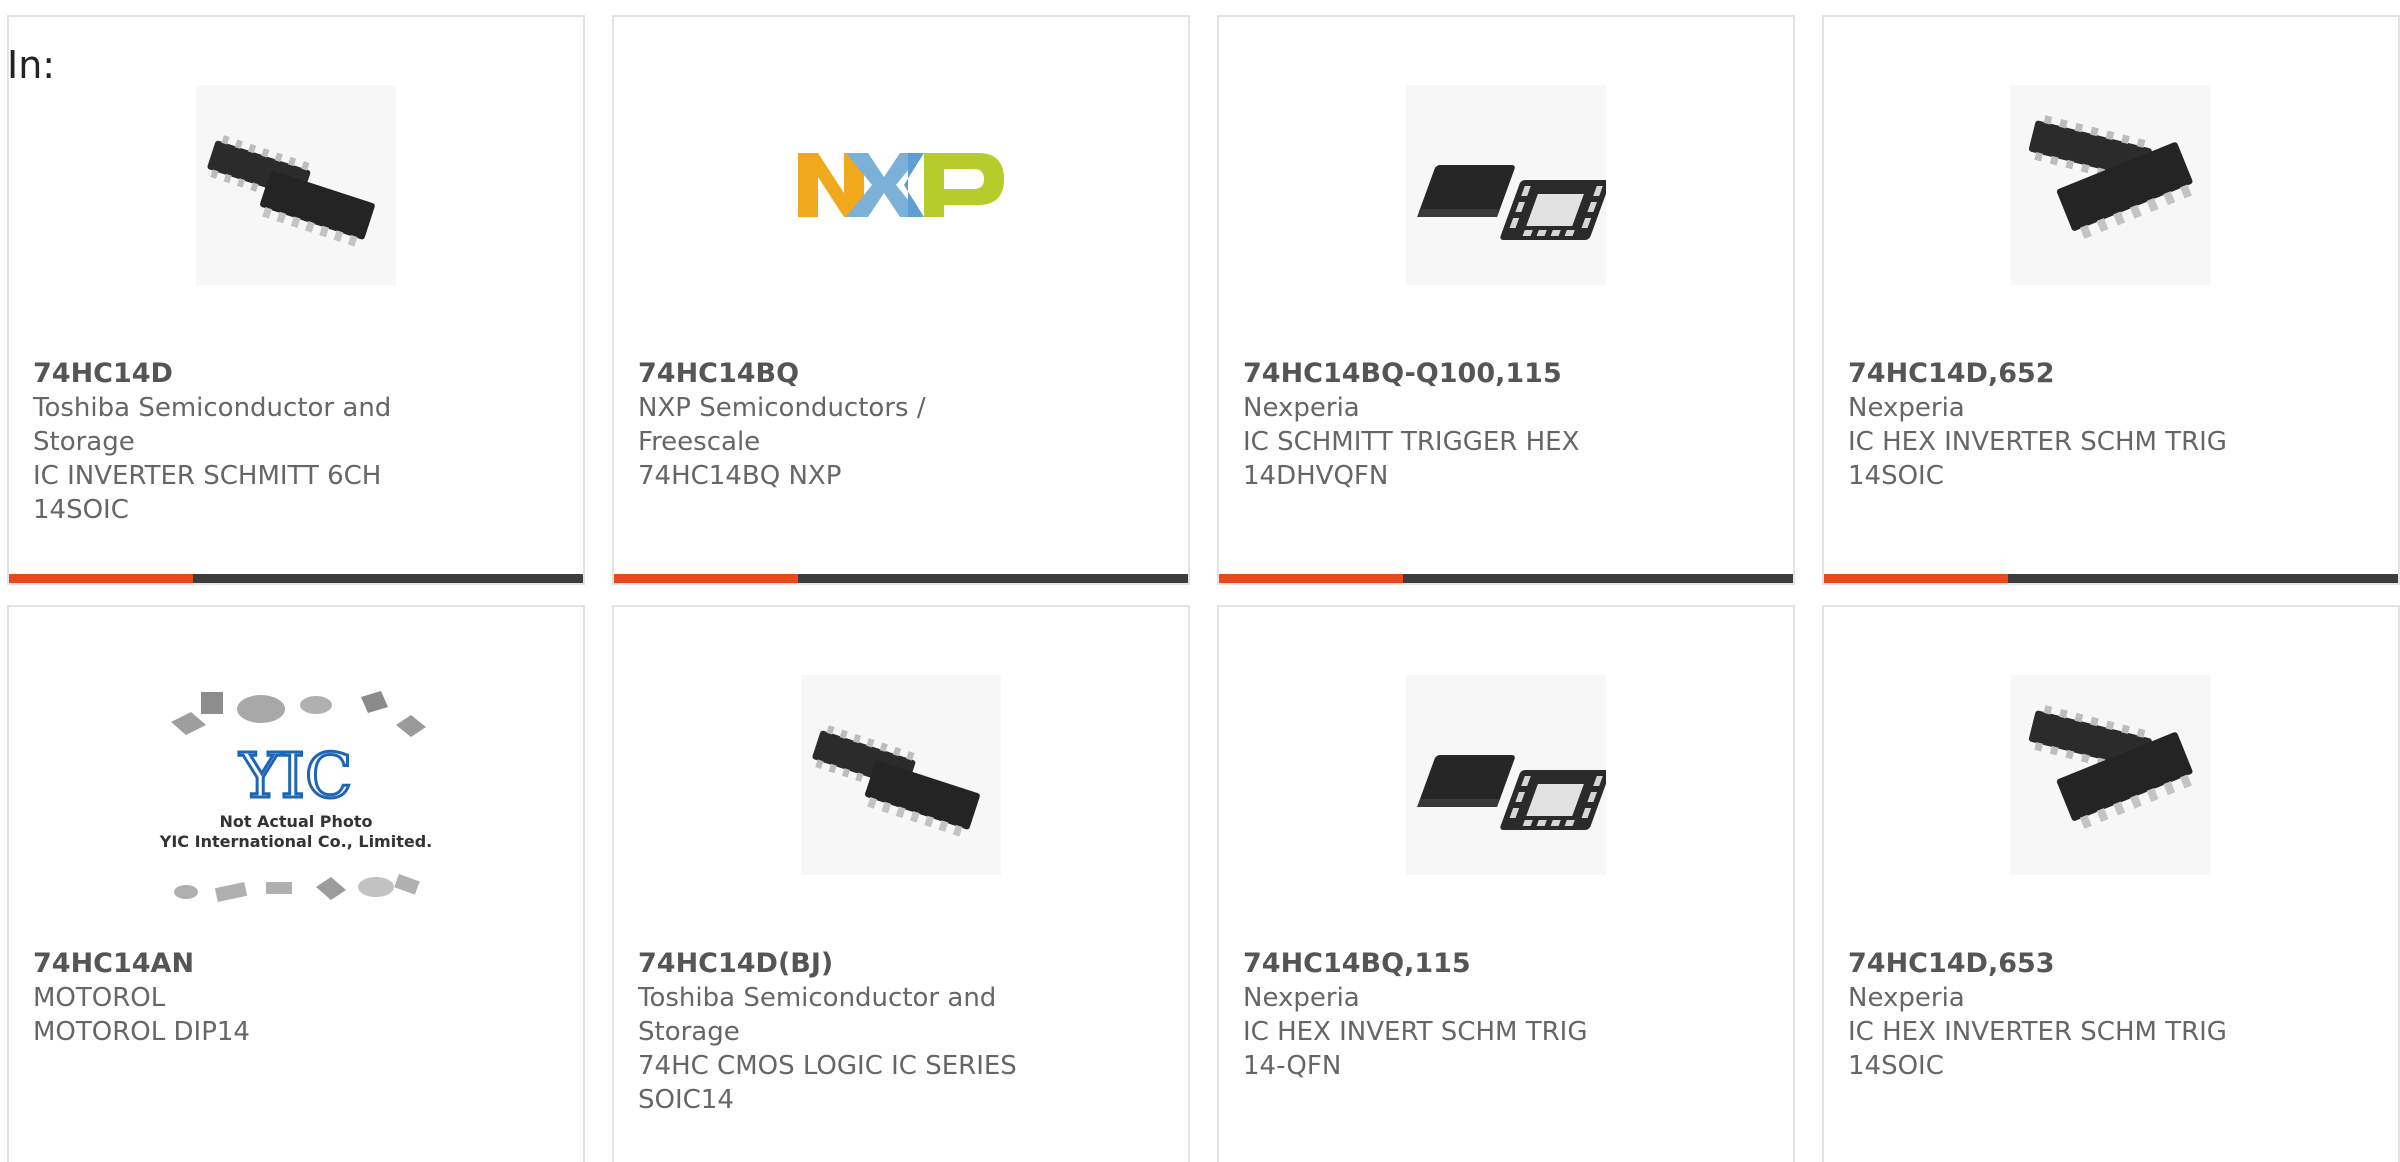 The width and height of the screenshot is (2400, 1162). I want to click on manufacturer: NXP Semiconductors / Freescale, so click(782, 425).